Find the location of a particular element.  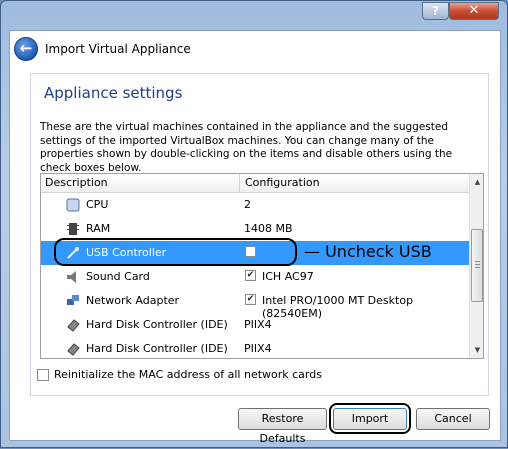

page-title: Appliance settings is located at coordinates (113, 93).